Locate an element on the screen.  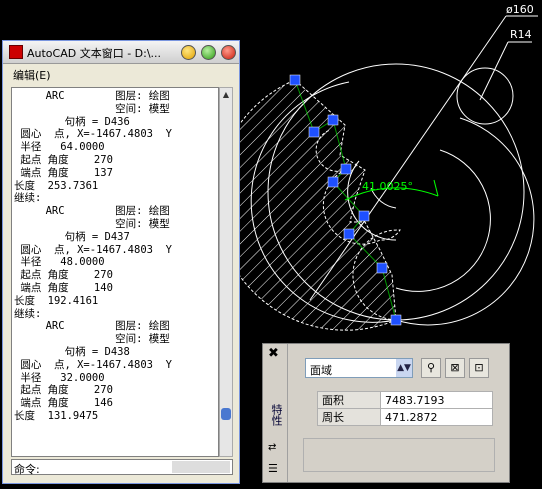
object-type-value: 面域 is located at coordinates (321, 370).